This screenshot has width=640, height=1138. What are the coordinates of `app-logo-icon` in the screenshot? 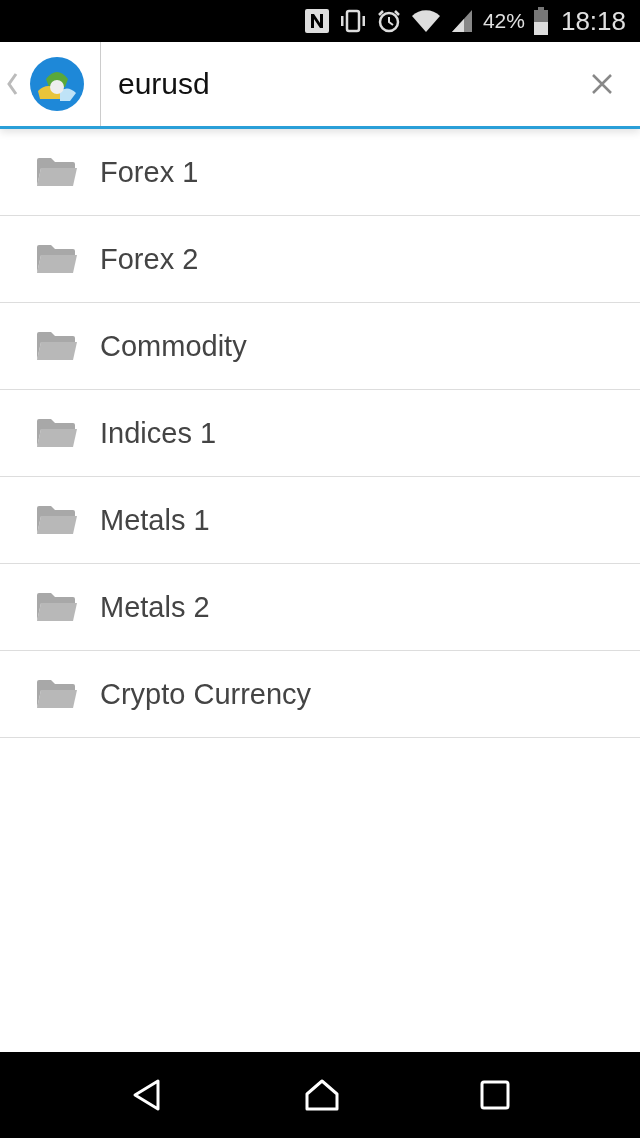 It's located at (57, 84).